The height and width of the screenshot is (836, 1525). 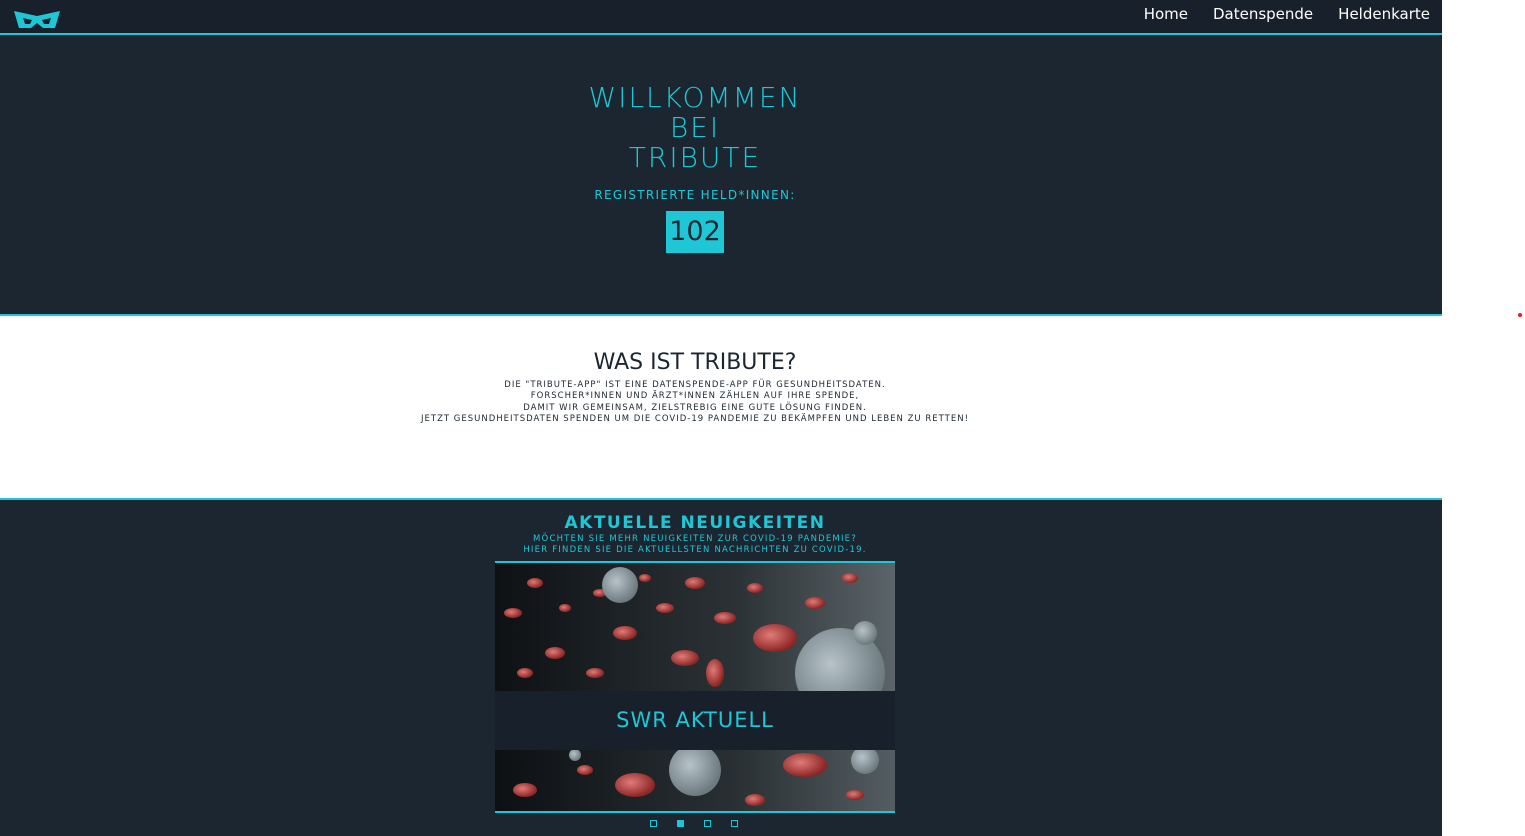 I want to click on red-dot-marker, so click(x=1520, y=315).